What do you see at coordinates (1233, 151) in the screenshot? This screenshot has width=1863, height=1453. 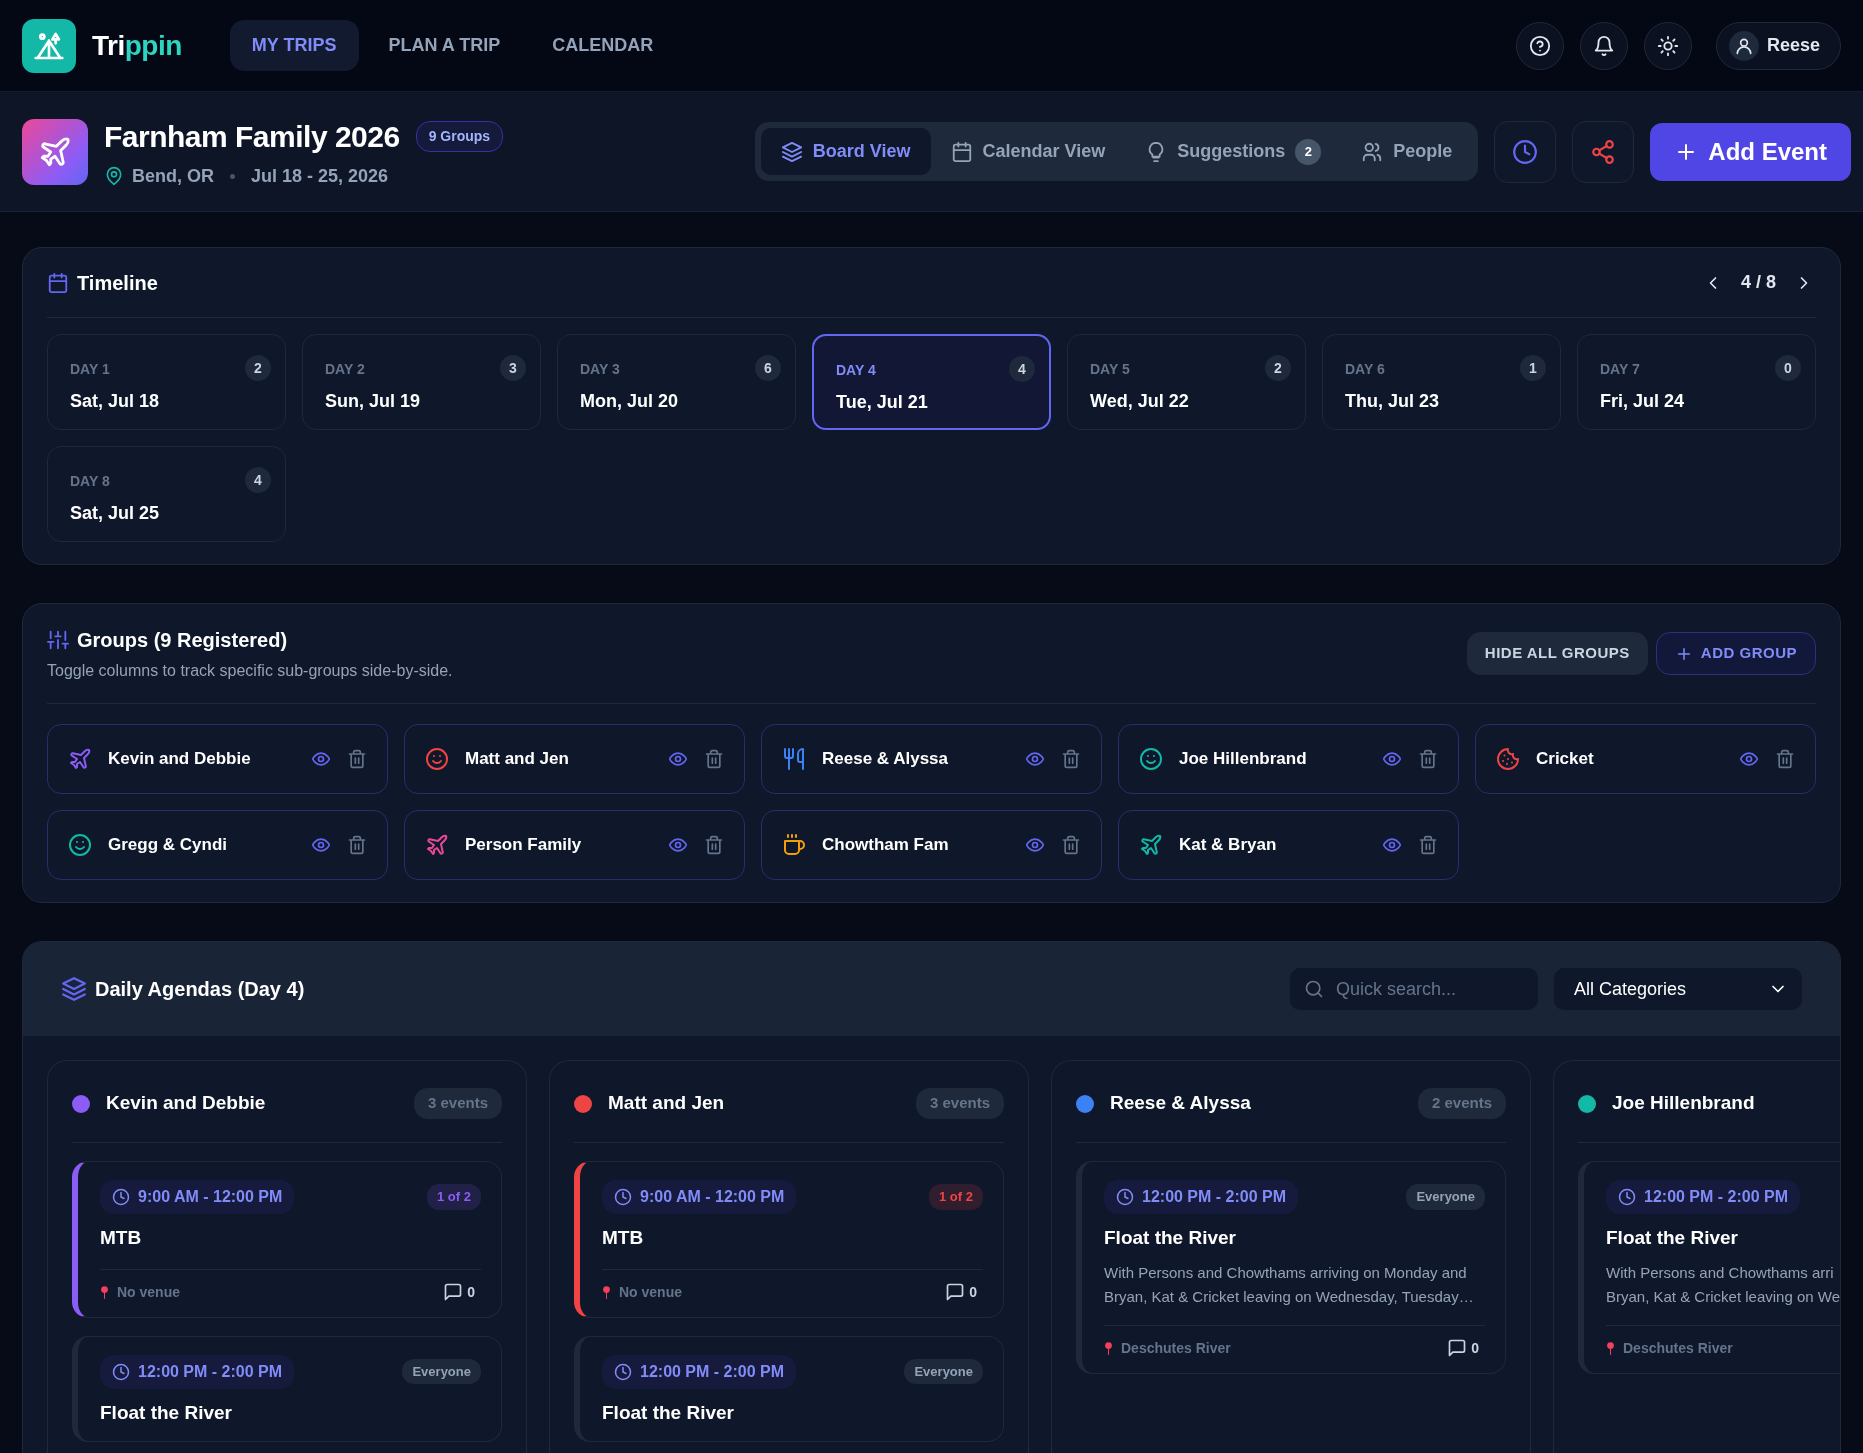 I see `view-tab: Suggestions 2` at bounding box center [1233, 151].